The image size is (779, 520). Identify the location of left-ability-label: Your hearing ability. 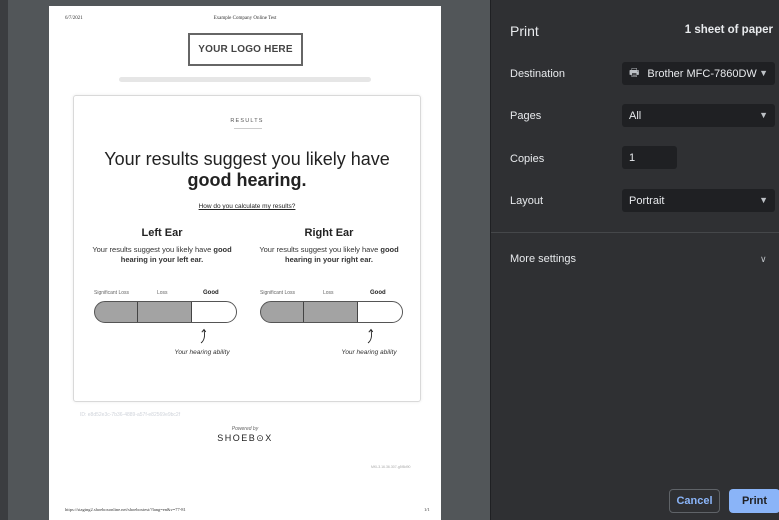
(202, 352).